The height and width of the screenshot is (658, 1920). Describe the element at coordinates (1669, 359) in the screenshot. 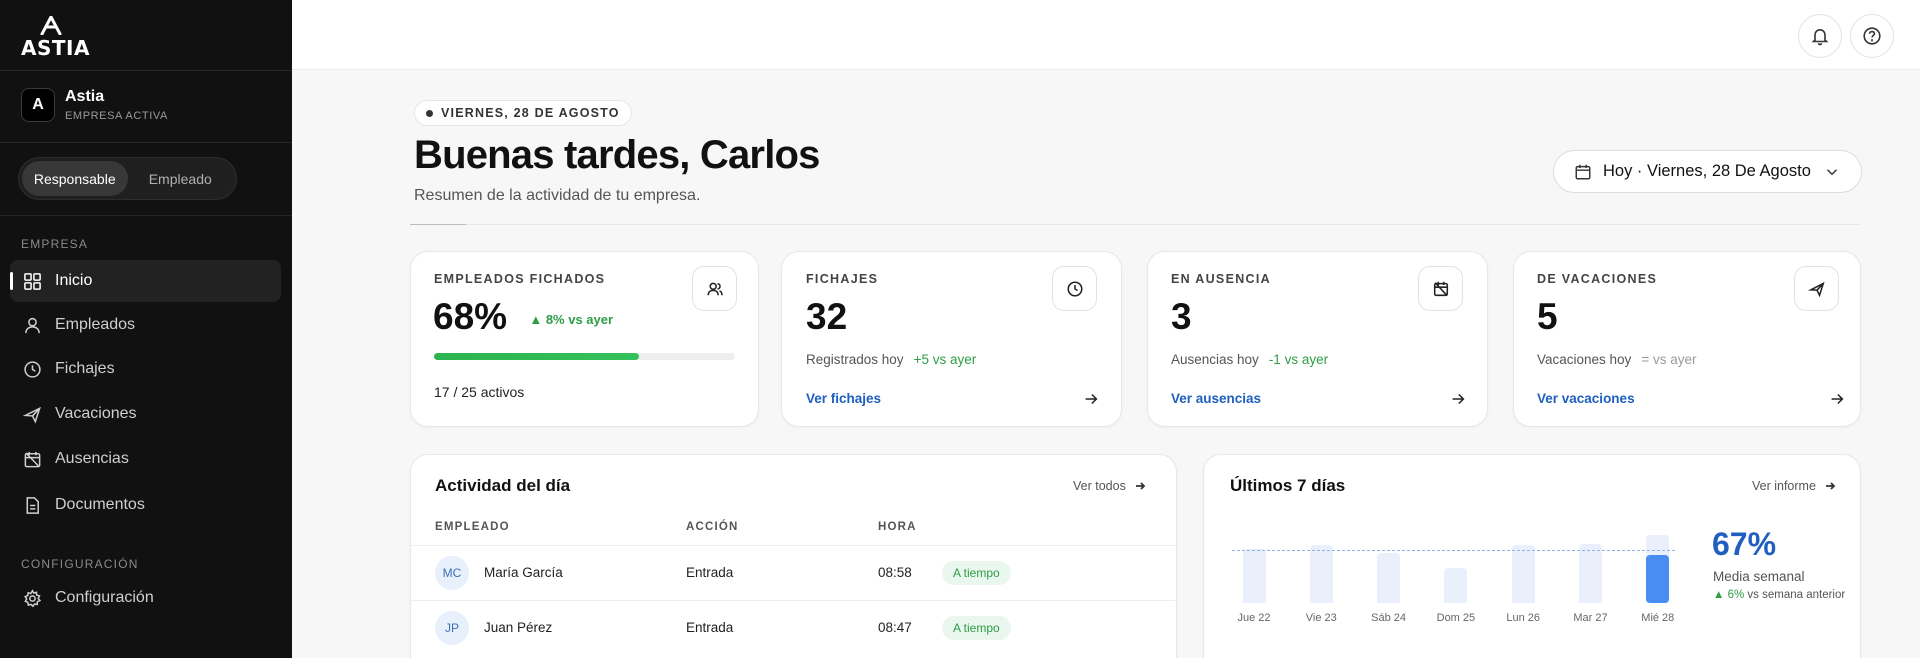

I see `kpi-trend: = vs ayer` at that location.